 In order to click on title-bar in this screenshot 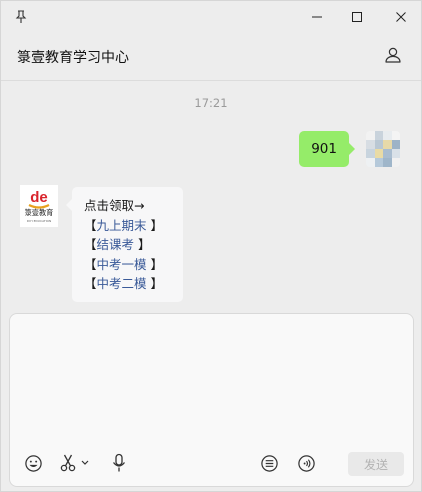, I will do `click(211, 17)`.